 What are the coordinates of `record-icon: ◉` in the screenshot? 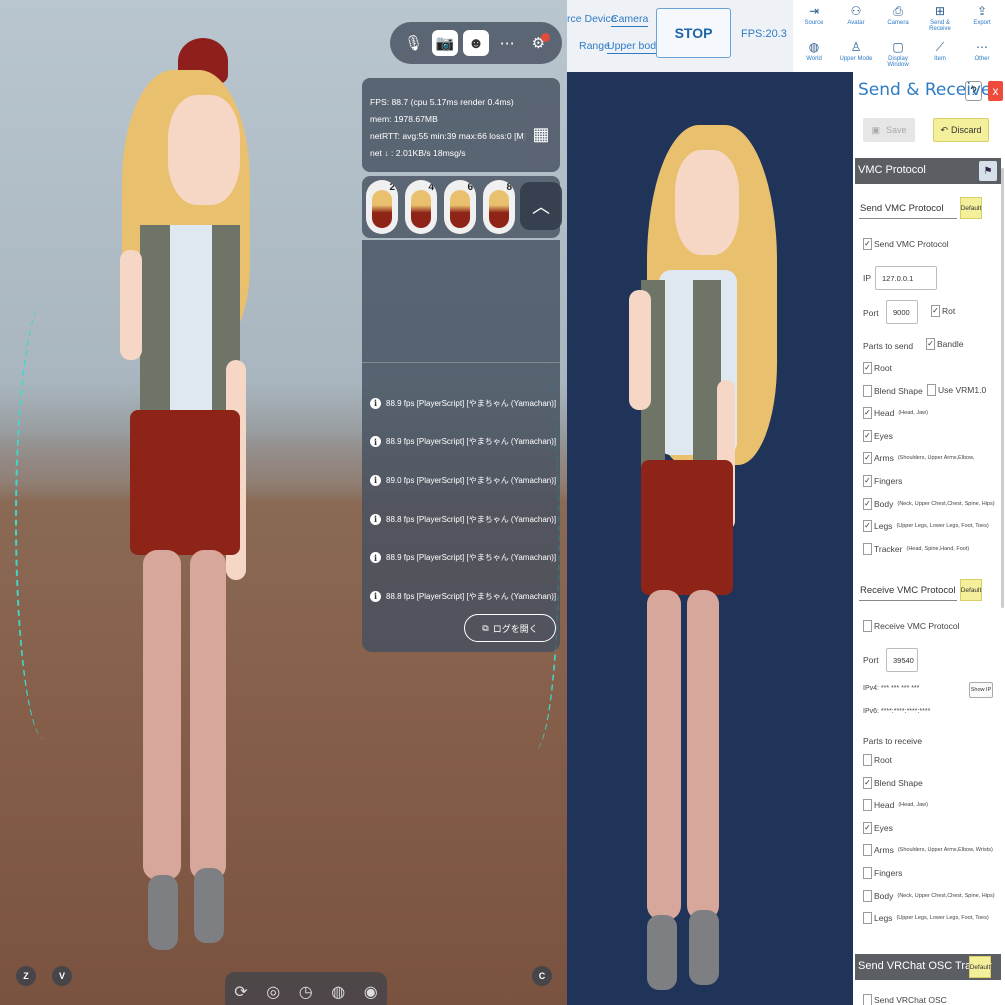 It's located at (371, 992).